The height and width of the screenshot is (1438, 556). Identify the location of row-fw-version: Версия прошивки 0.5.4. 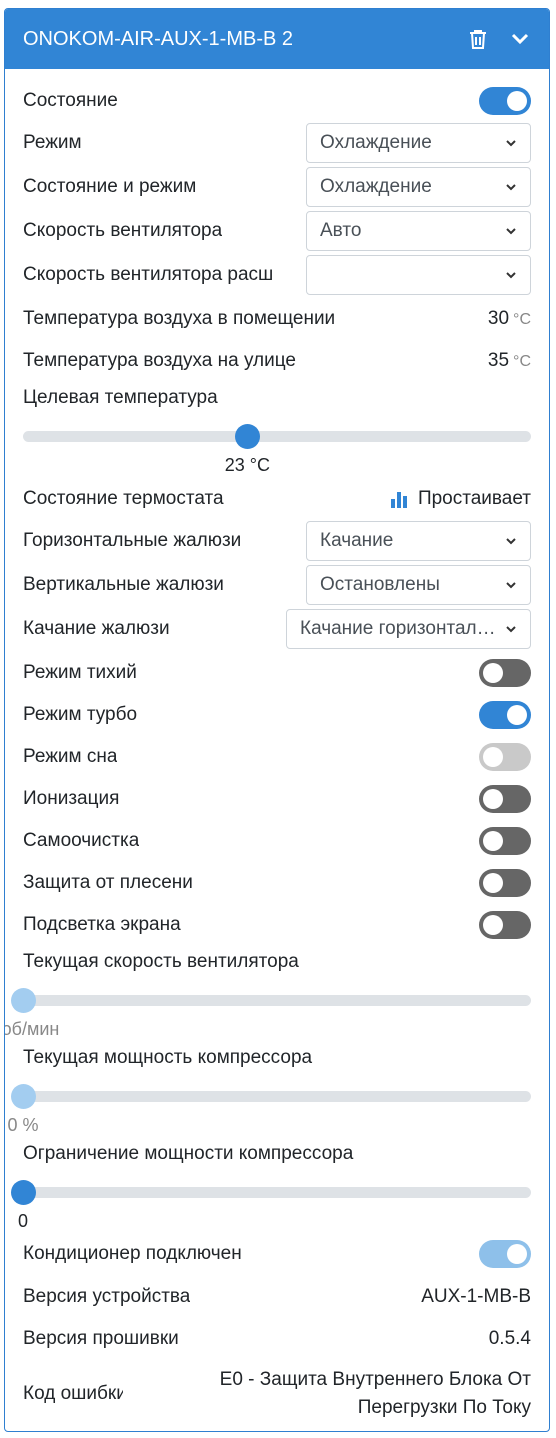
(277, 1339).